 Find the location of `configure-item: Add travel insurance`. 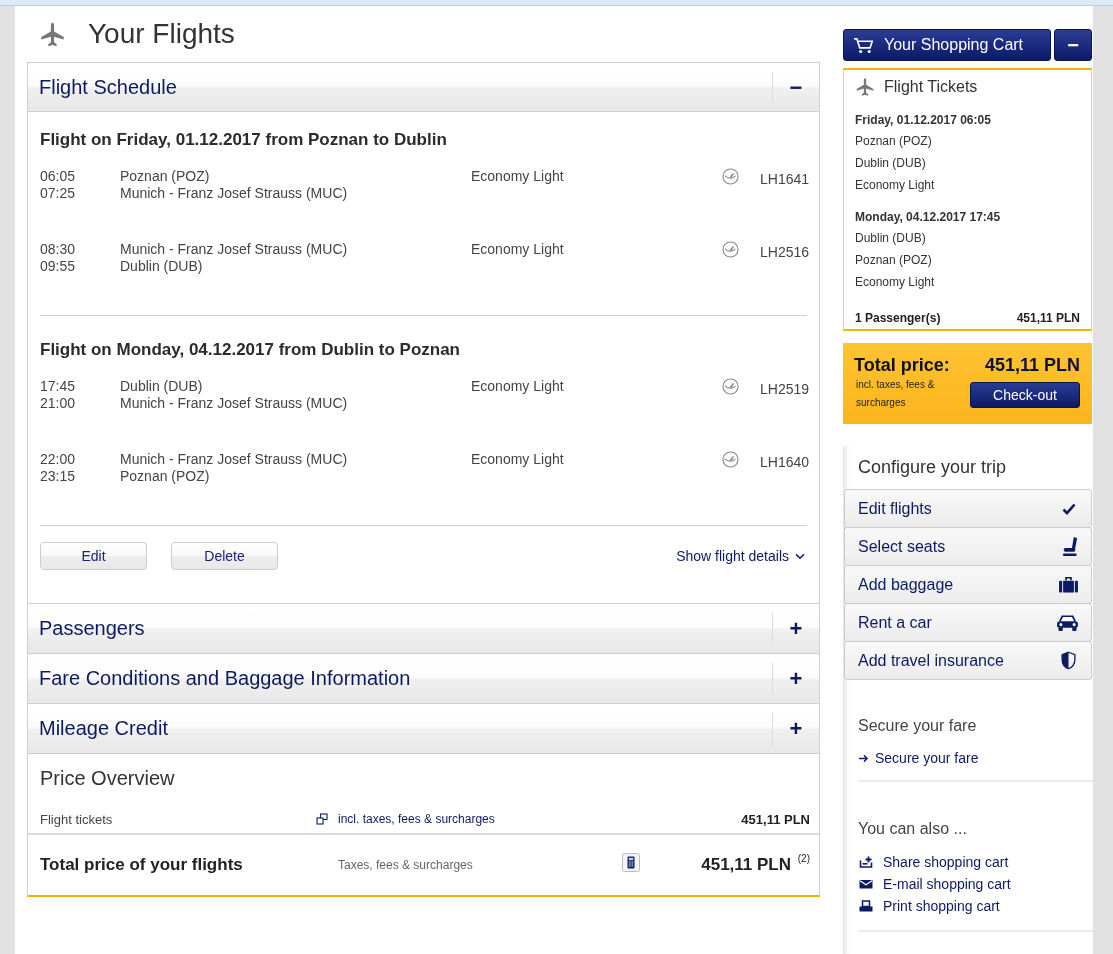

configure-item: Add travel insurance is located at coordinates (968, 660).